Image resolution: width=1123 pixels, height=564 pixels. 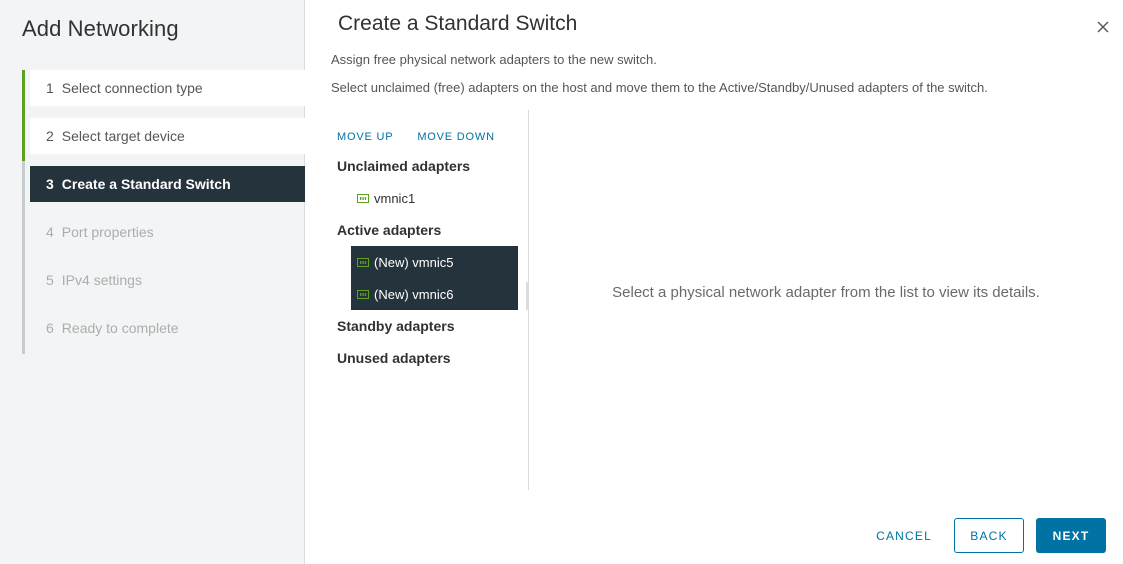 I want to click on close-icon, so click(x=1103, y=27).